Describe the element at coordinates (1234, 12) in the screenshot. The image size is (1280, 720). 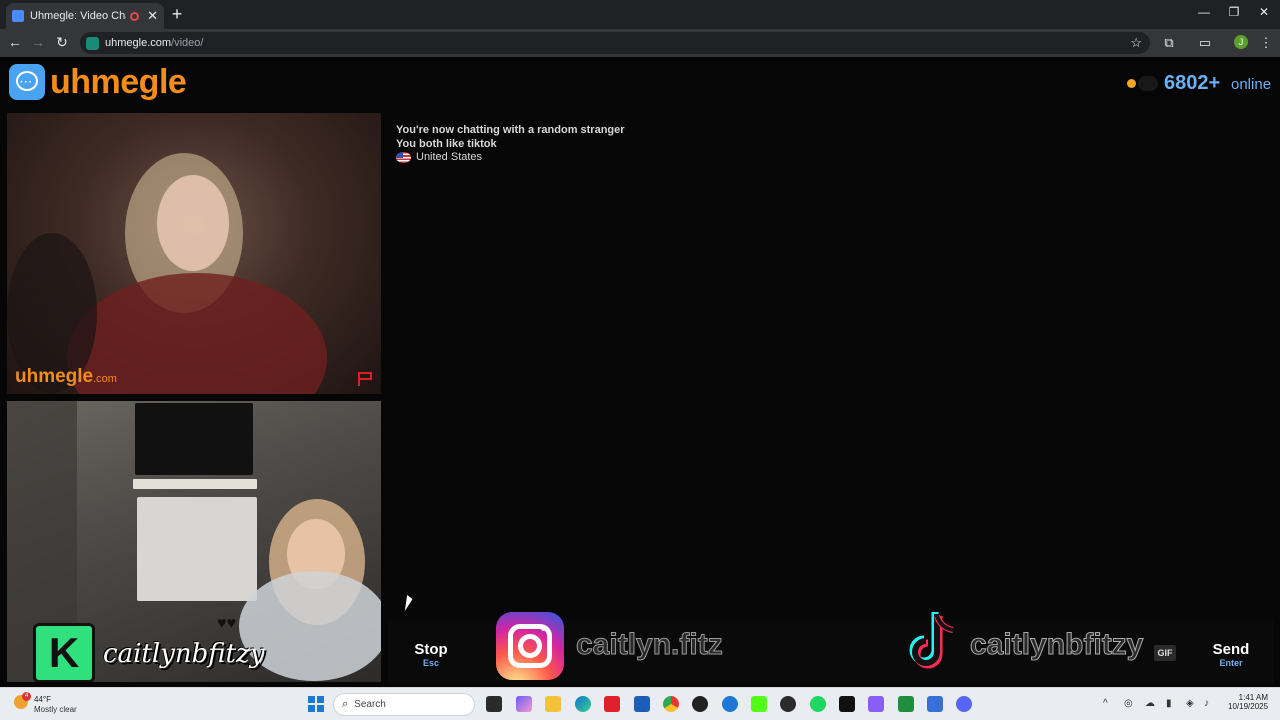
I see `restore-icon: ❐` at that location.